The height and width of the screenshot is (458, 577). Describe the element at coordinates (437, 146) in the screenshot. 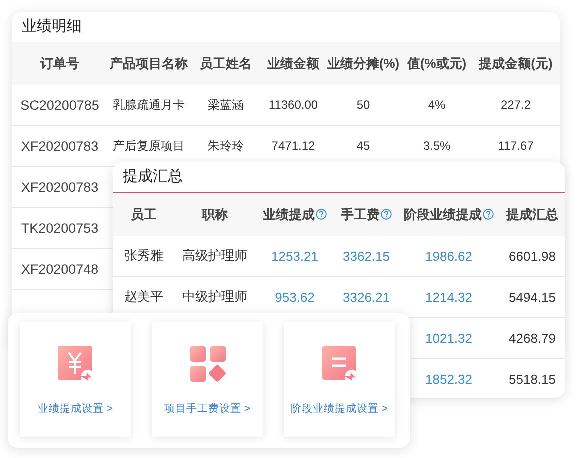

I see `table-cell: 3.5%` at that location.